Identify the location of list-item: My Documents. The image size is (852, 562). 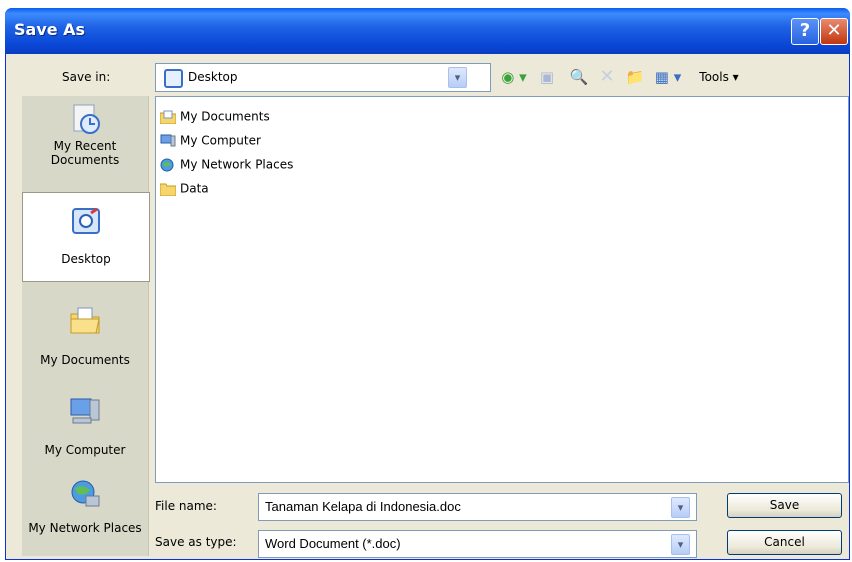
(215, 116).